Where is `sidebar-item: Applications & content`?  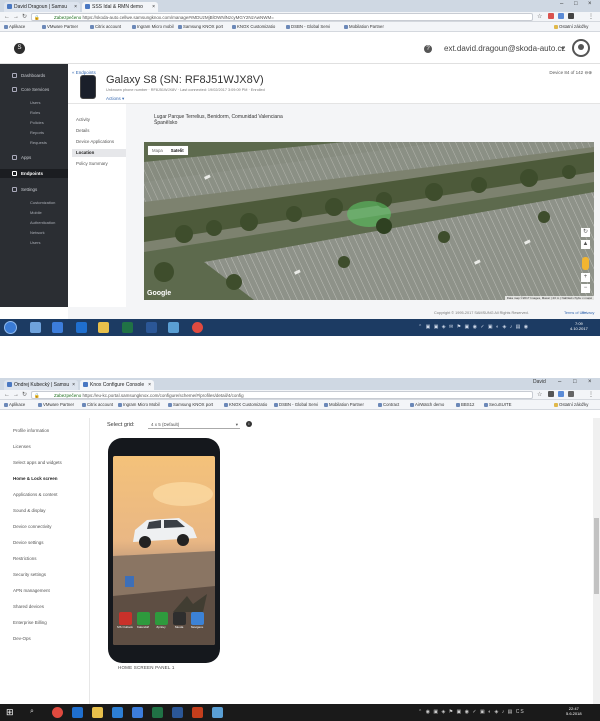 sidebar-item: Applications & content is located at coordinates (35, 494).